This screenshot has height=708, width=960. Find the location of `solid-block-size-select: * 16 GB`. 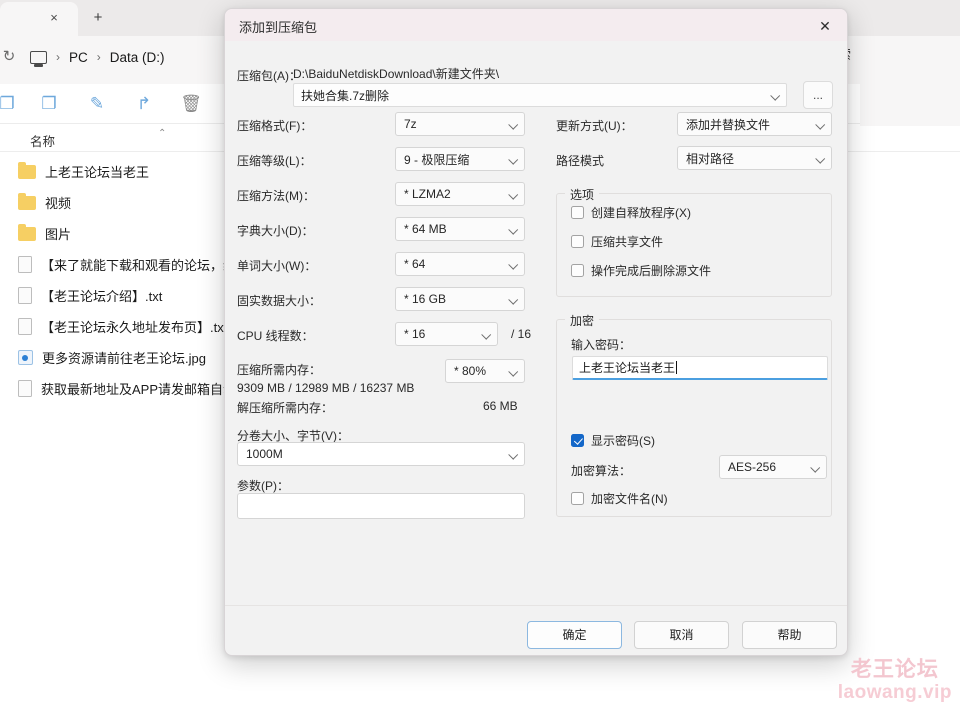

solid-block-size-select: * 16 GB is located at coordinates (460, 299).